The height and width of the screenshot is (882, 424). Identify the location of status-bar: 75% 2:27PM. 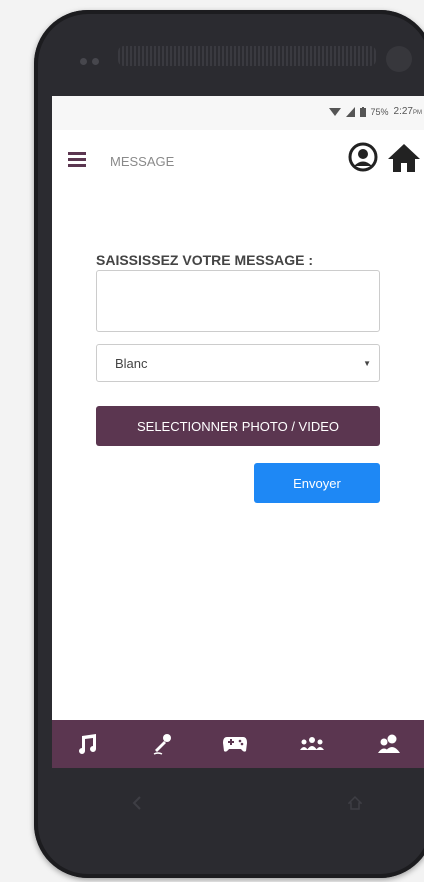
(238, 113).